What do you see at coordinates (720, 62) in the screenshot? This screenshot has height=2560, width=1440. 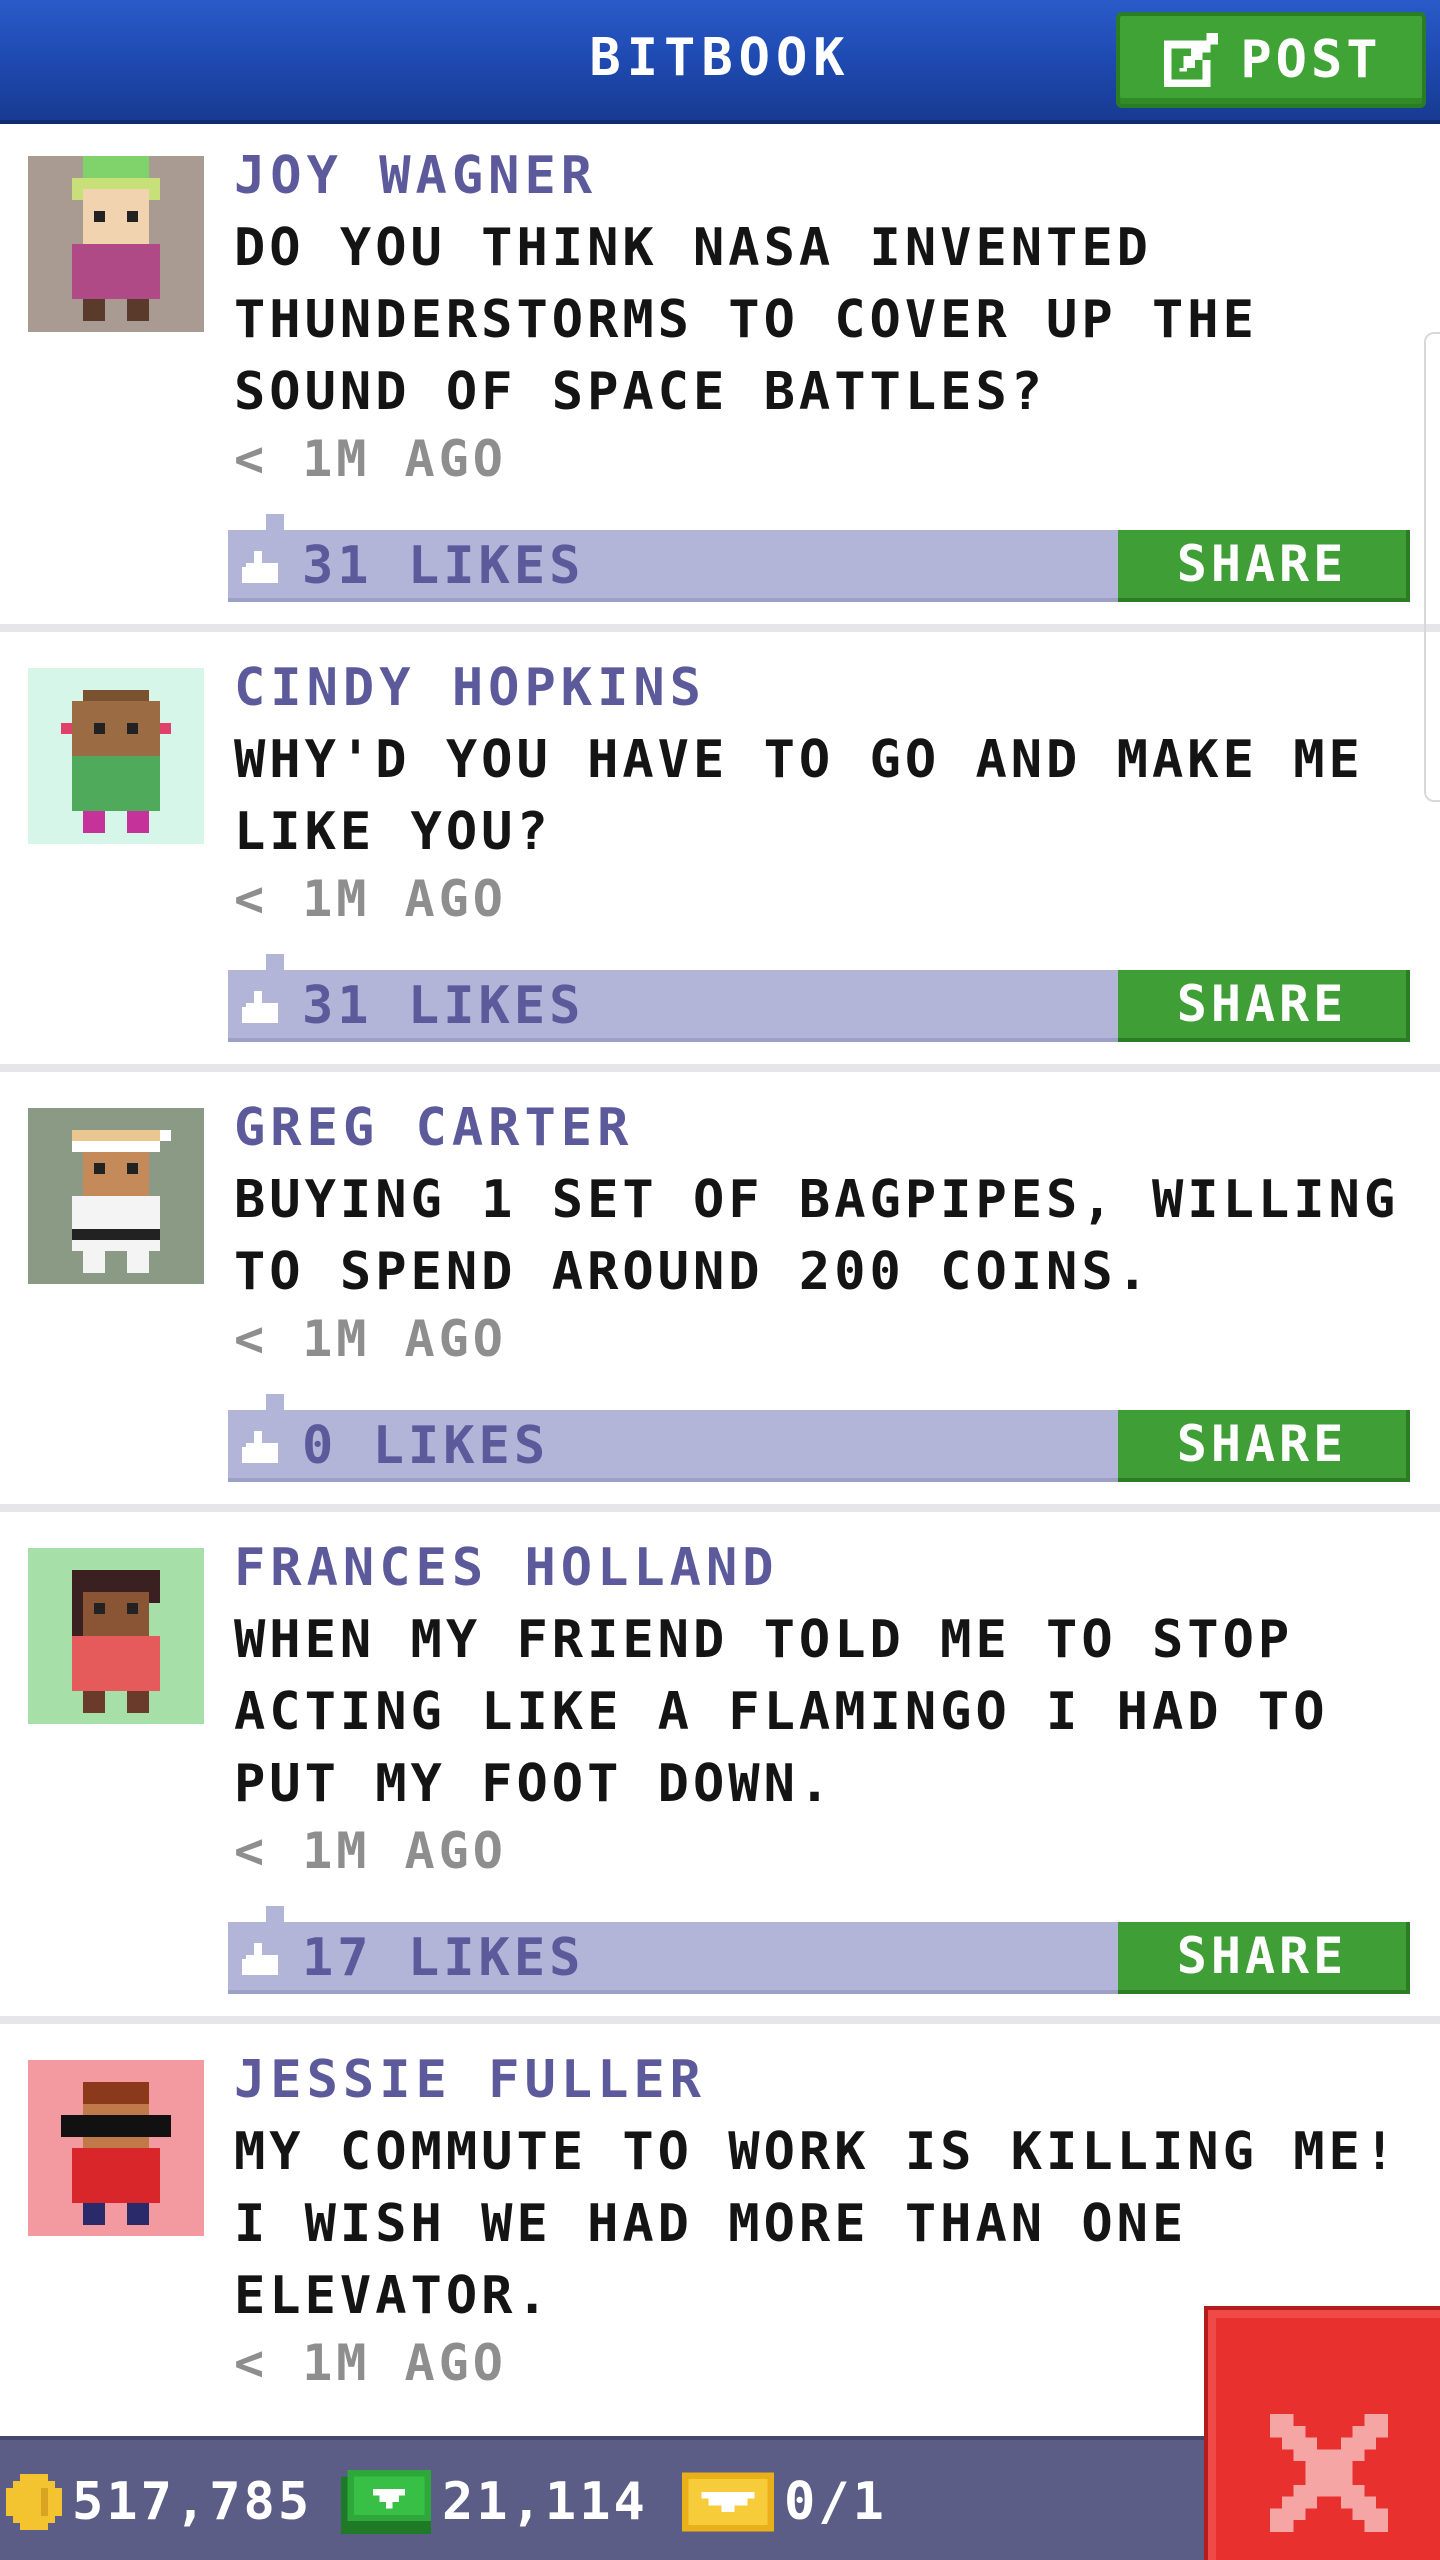 I see `app-header: BITBOOK POST` at bounding box center [720, 62].